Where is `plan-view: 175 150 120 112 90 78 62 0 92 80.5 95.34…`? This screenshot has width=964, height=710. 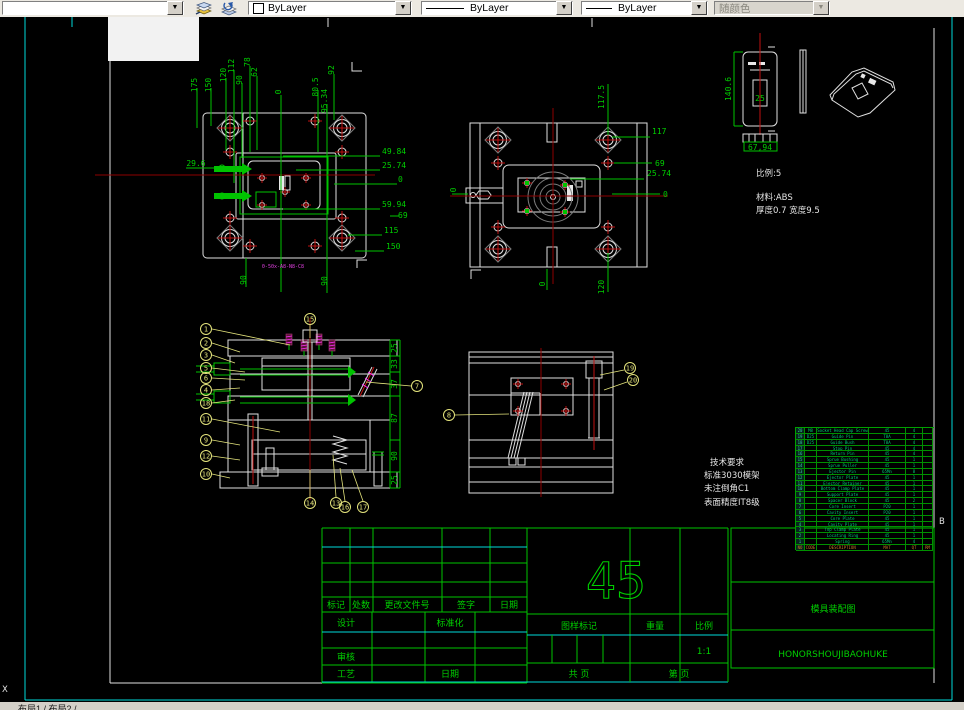
plan-view: 175 150 120 112 90 78 62 0 92 80.5 95.34… is located at coordinates (251, 175).